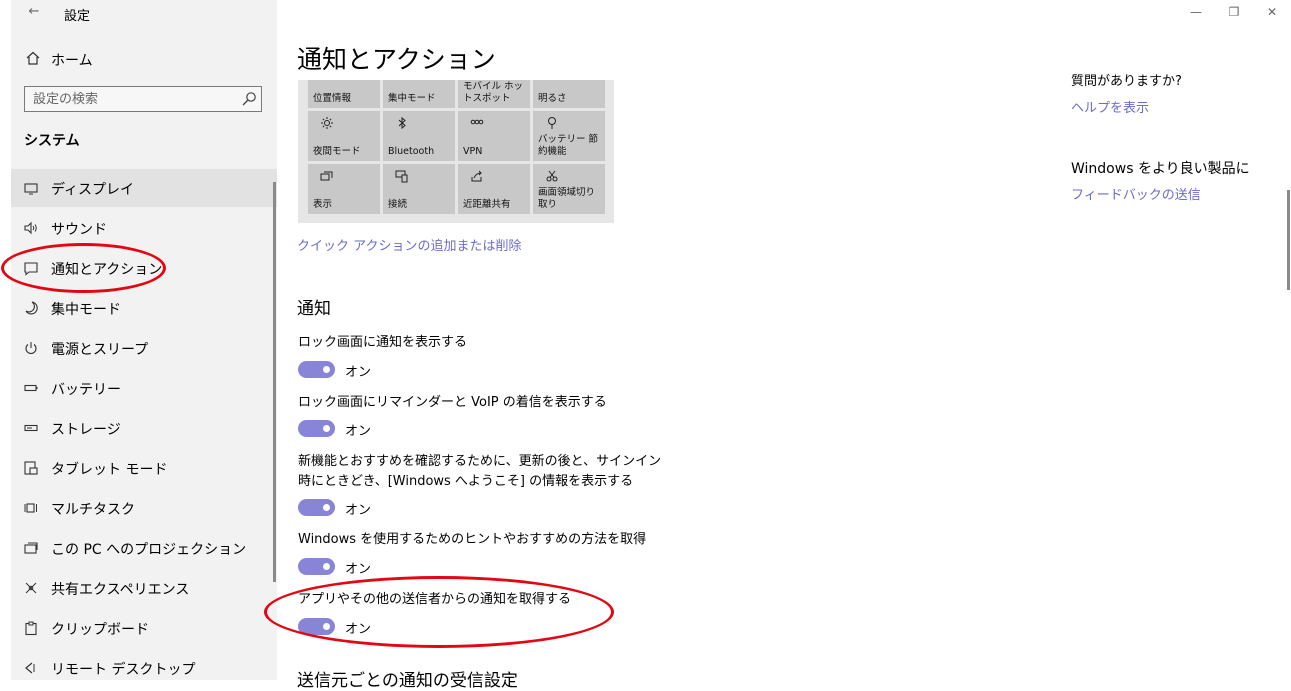 The image size is (1291, 691). What do you see at coordinates (316, 566) in the screenshot?
I see `tips-toggle` at bounding box center [316, 566].